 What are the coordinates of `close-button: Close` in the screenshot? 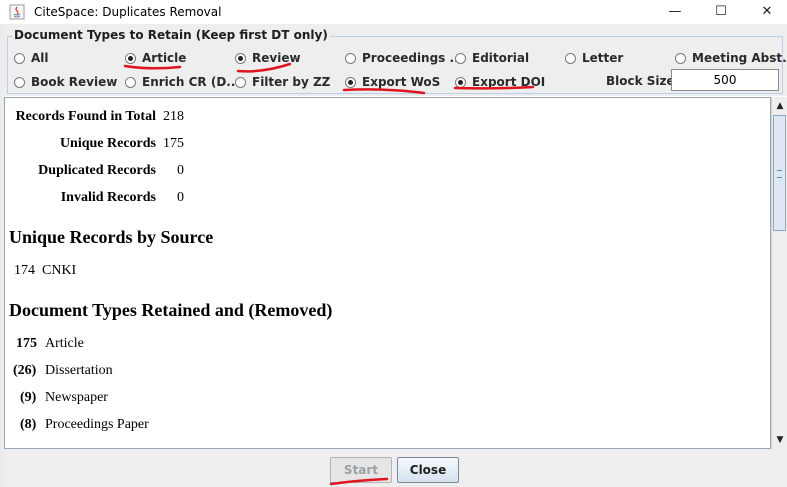 It's located at (428, 470).